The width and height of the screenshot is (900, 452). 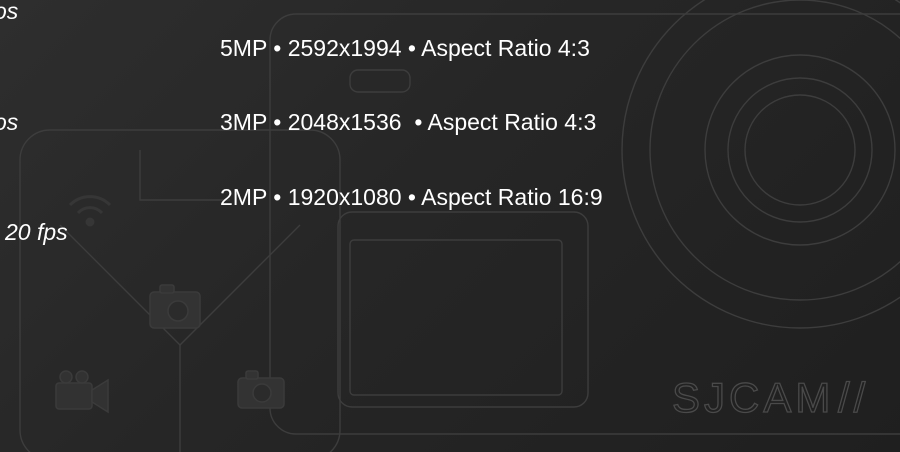 What do you see at coordinates (753, 397) in the screenshot?
I see `brand-watermark: SJCAM` at bounding box center [753, 397].